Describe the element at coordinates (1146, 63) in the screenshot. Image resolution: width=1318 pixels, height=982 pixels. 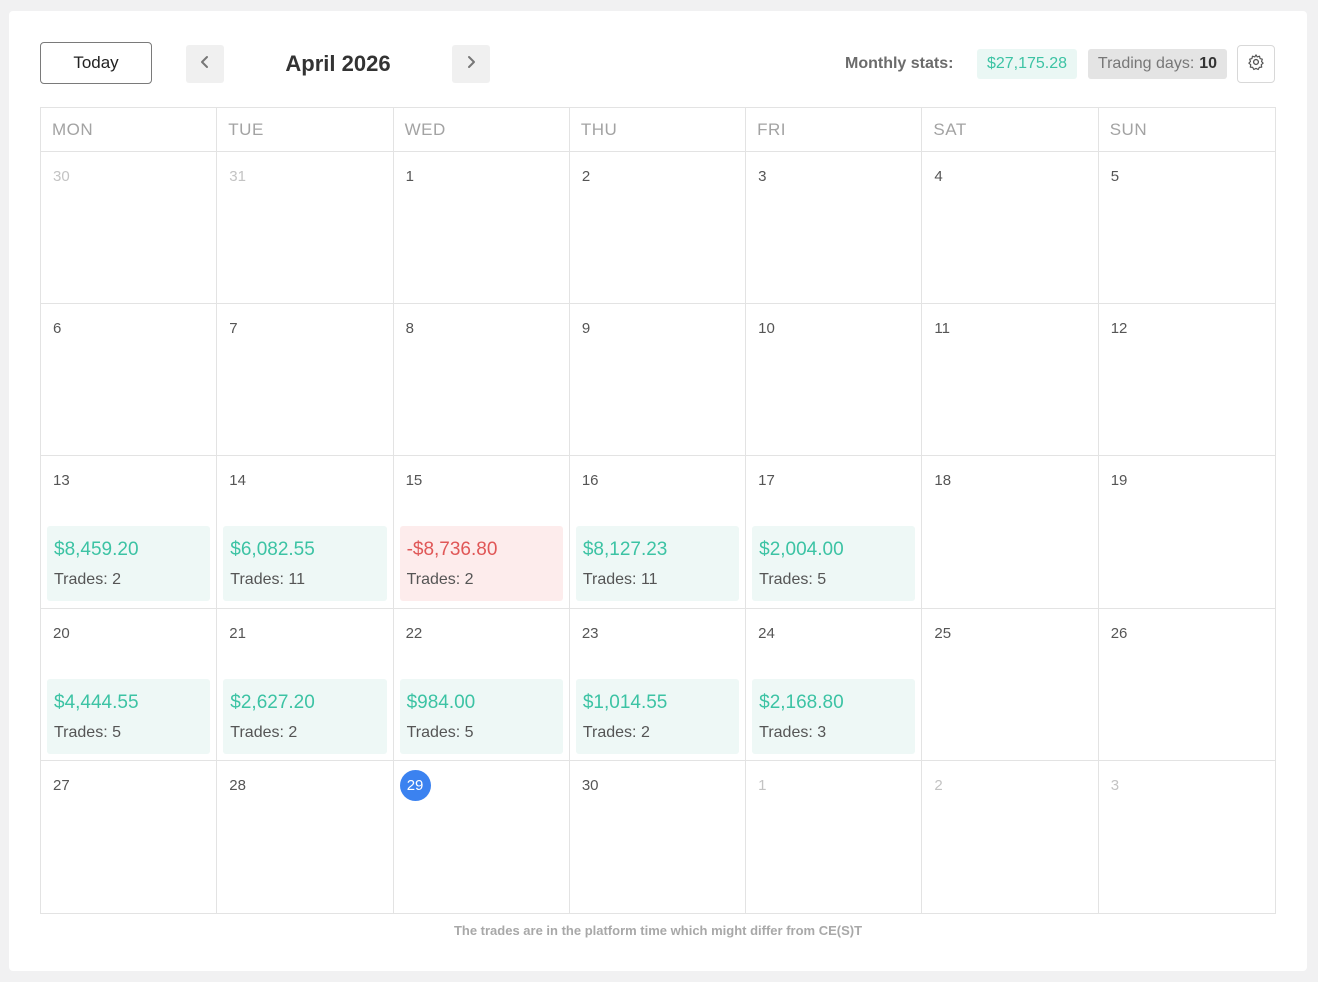
I see `trading-days-label: Trading days:` at that location.